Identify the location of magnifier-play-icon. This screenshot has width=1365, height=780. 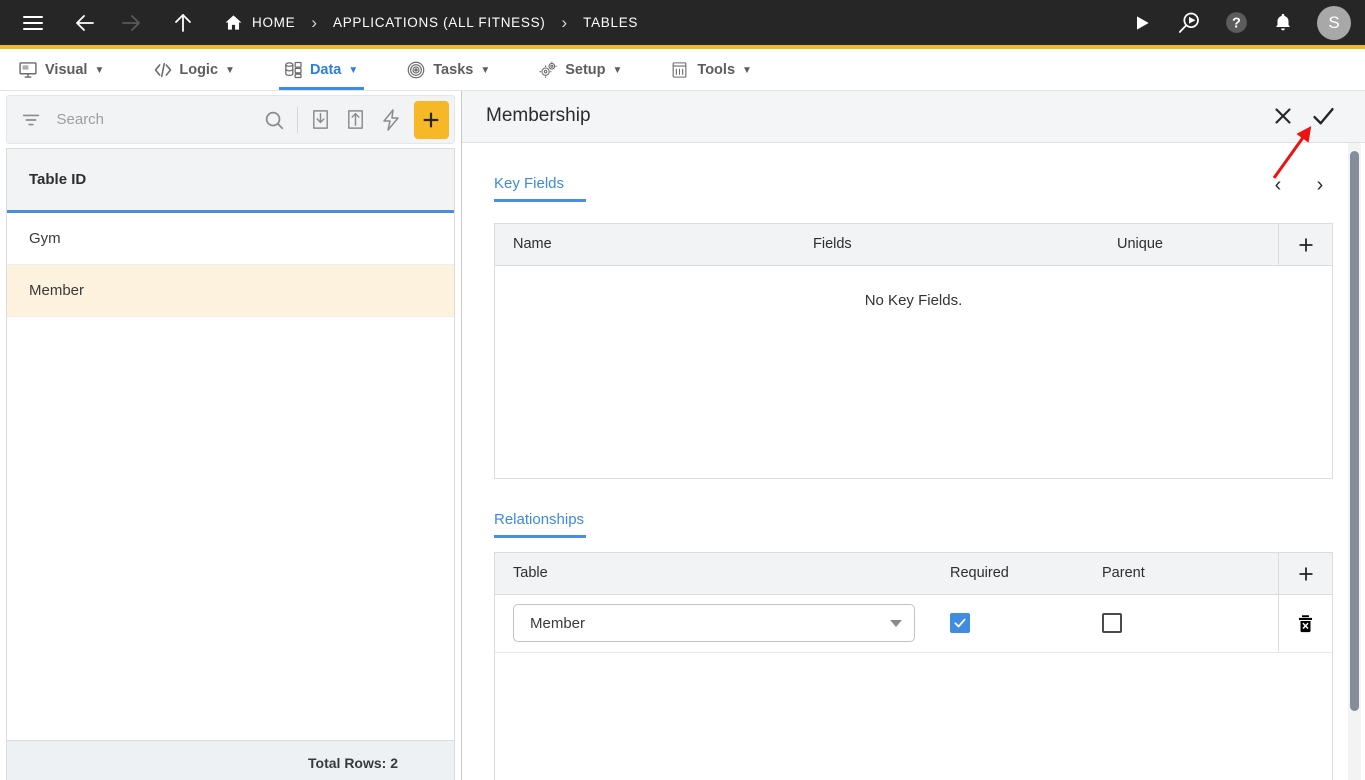
(1189, 23).